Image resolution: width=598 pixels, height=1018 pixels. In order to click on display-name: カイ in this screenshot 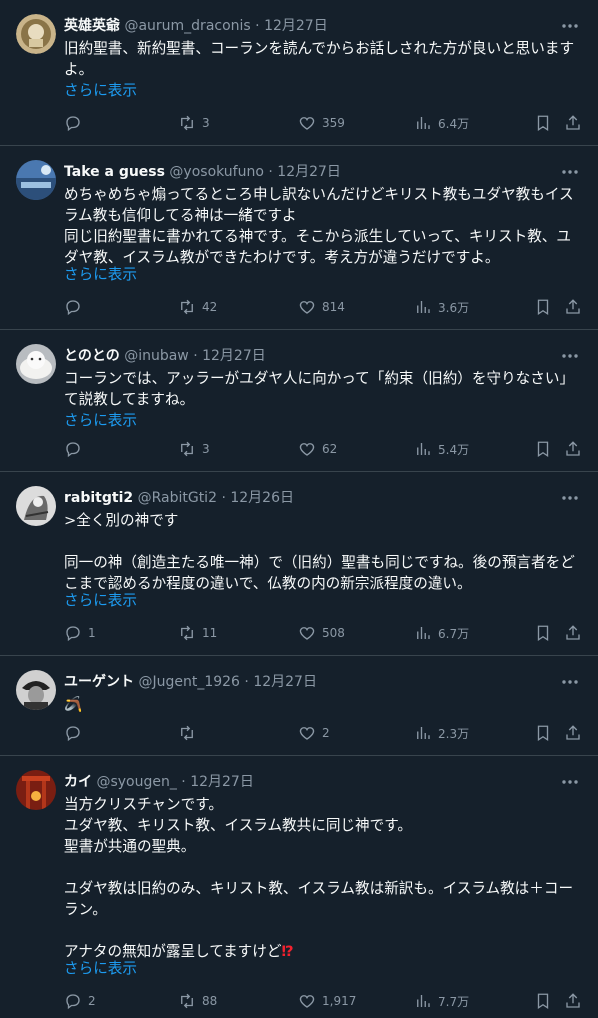, I will do `click(78, 782)`.